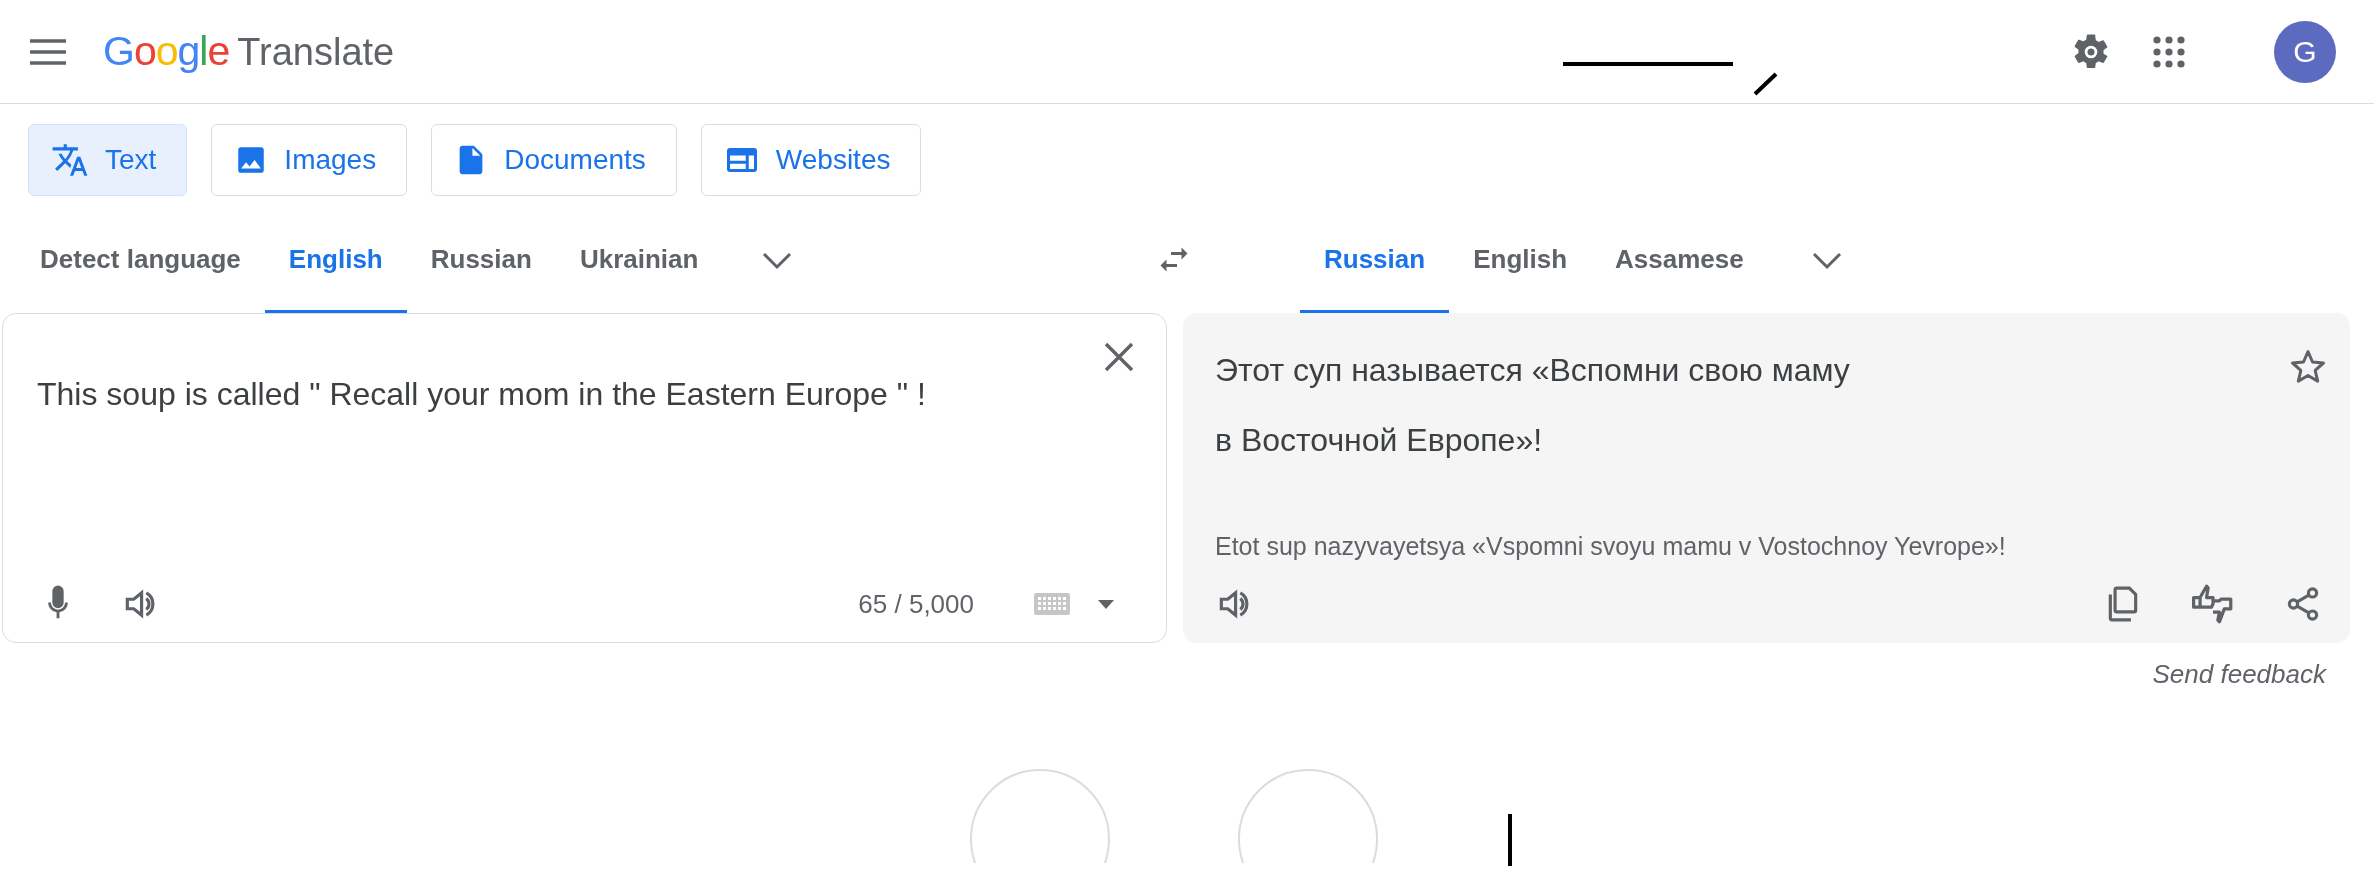 Image resolution: width=2374 pixels, height=884 pixels. Describe the element at coordinates (811, 160) in the screenshot. I see `mode-tab: Websites` at that location.